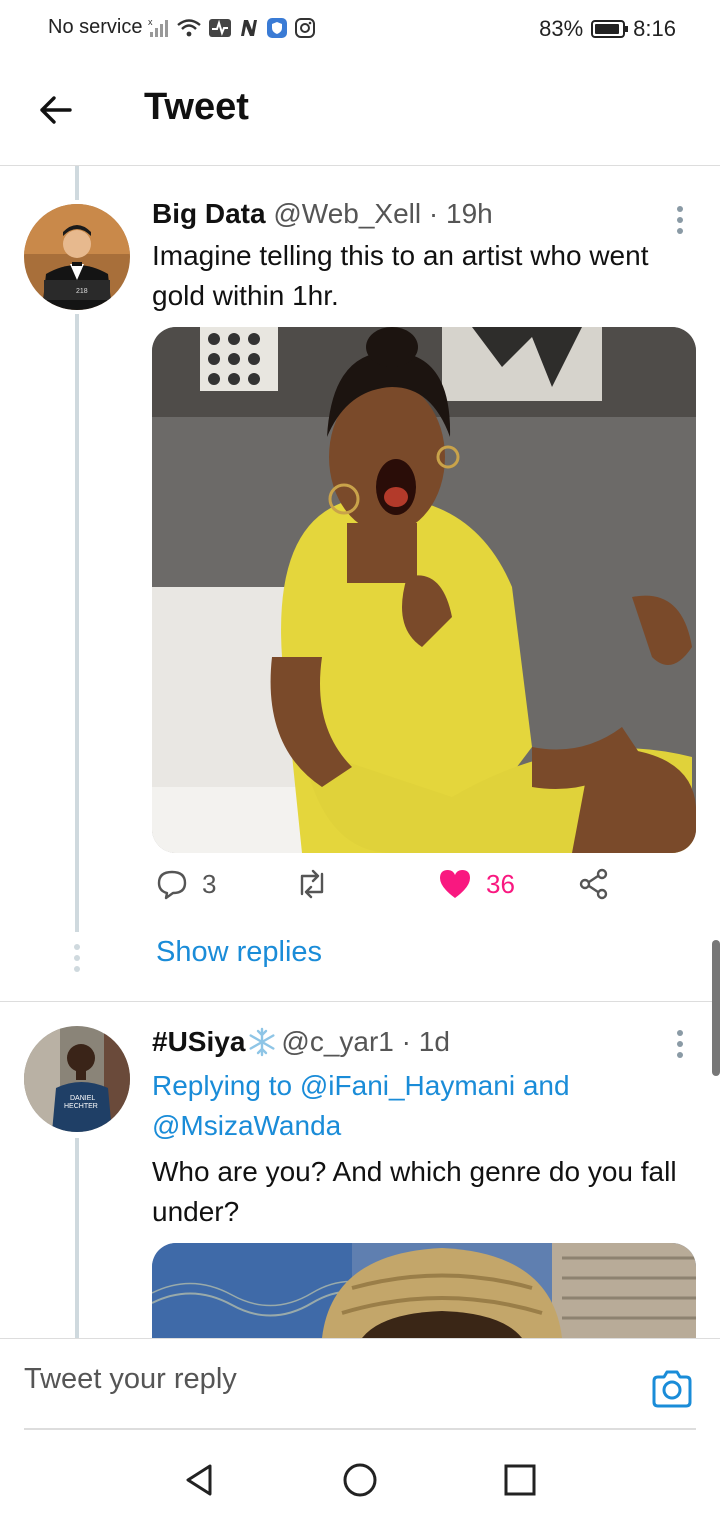 The height and width of the screenshot is (1520, 720). What do you see at coordinates (262, 1042) in the screenshot?
I see `snowflake-icon` at bounding box center [262, 1042].